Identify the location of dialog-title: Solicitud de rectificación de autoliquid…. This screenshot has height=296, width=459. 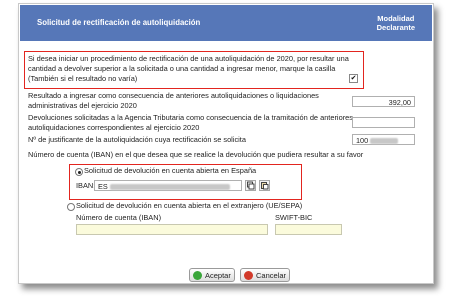
(119, 22).